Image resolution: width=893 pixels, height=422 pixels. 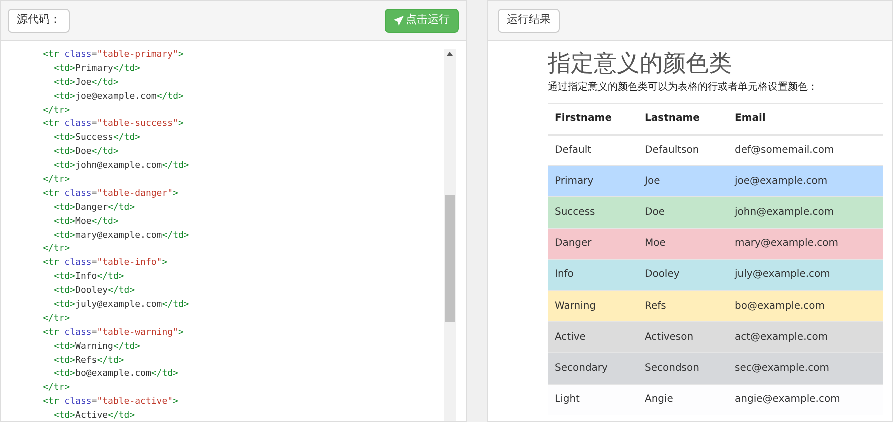 I want to click on table-cell: Joe, so click(x=652, y=181).